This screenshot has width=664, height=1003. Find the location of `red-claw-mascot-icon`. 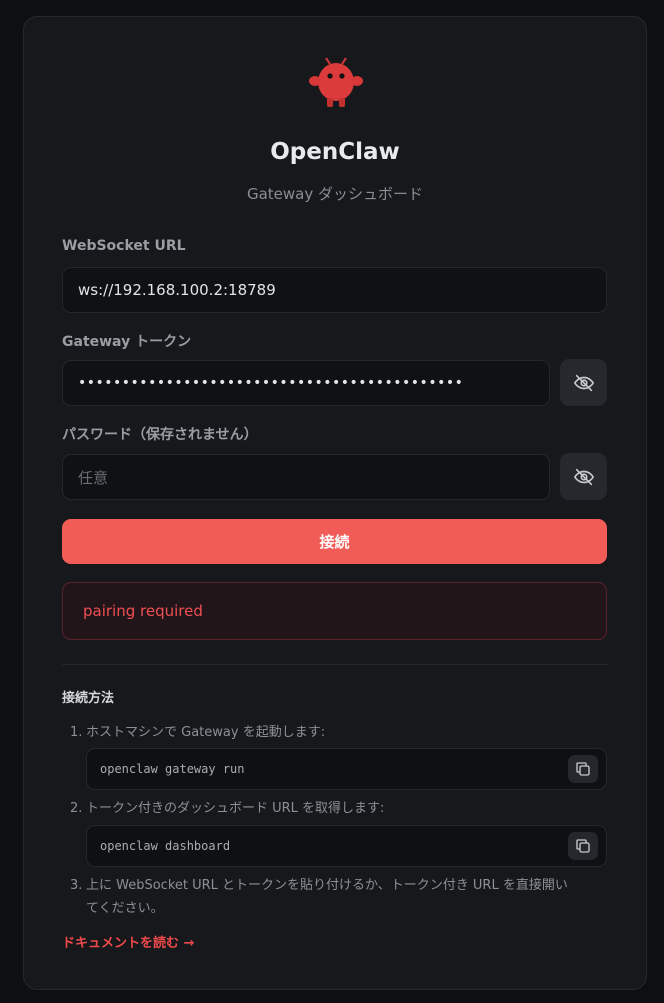

red-claw-mascot-icon is located at coordinates (336, 82).